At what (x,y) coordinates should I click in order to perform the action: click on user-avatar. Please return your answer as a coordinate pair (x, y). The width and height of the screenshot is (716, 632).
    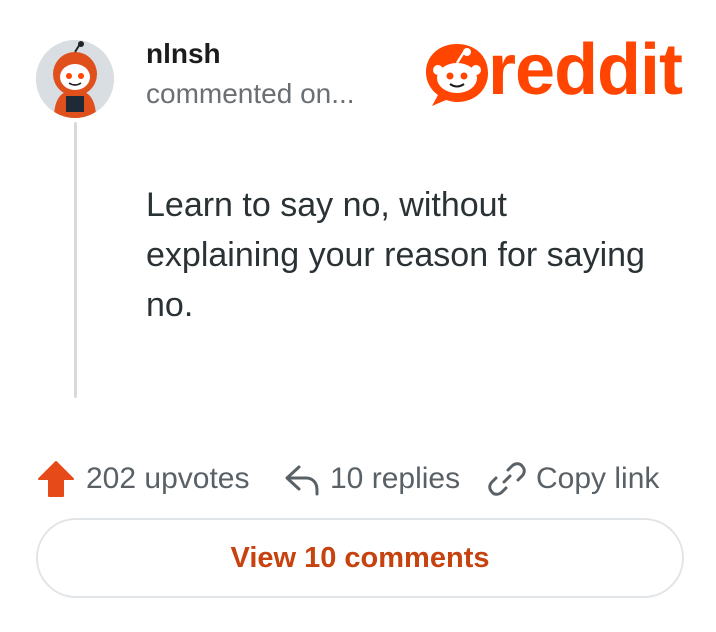
    Looking at the image, I should click on (75, 79).